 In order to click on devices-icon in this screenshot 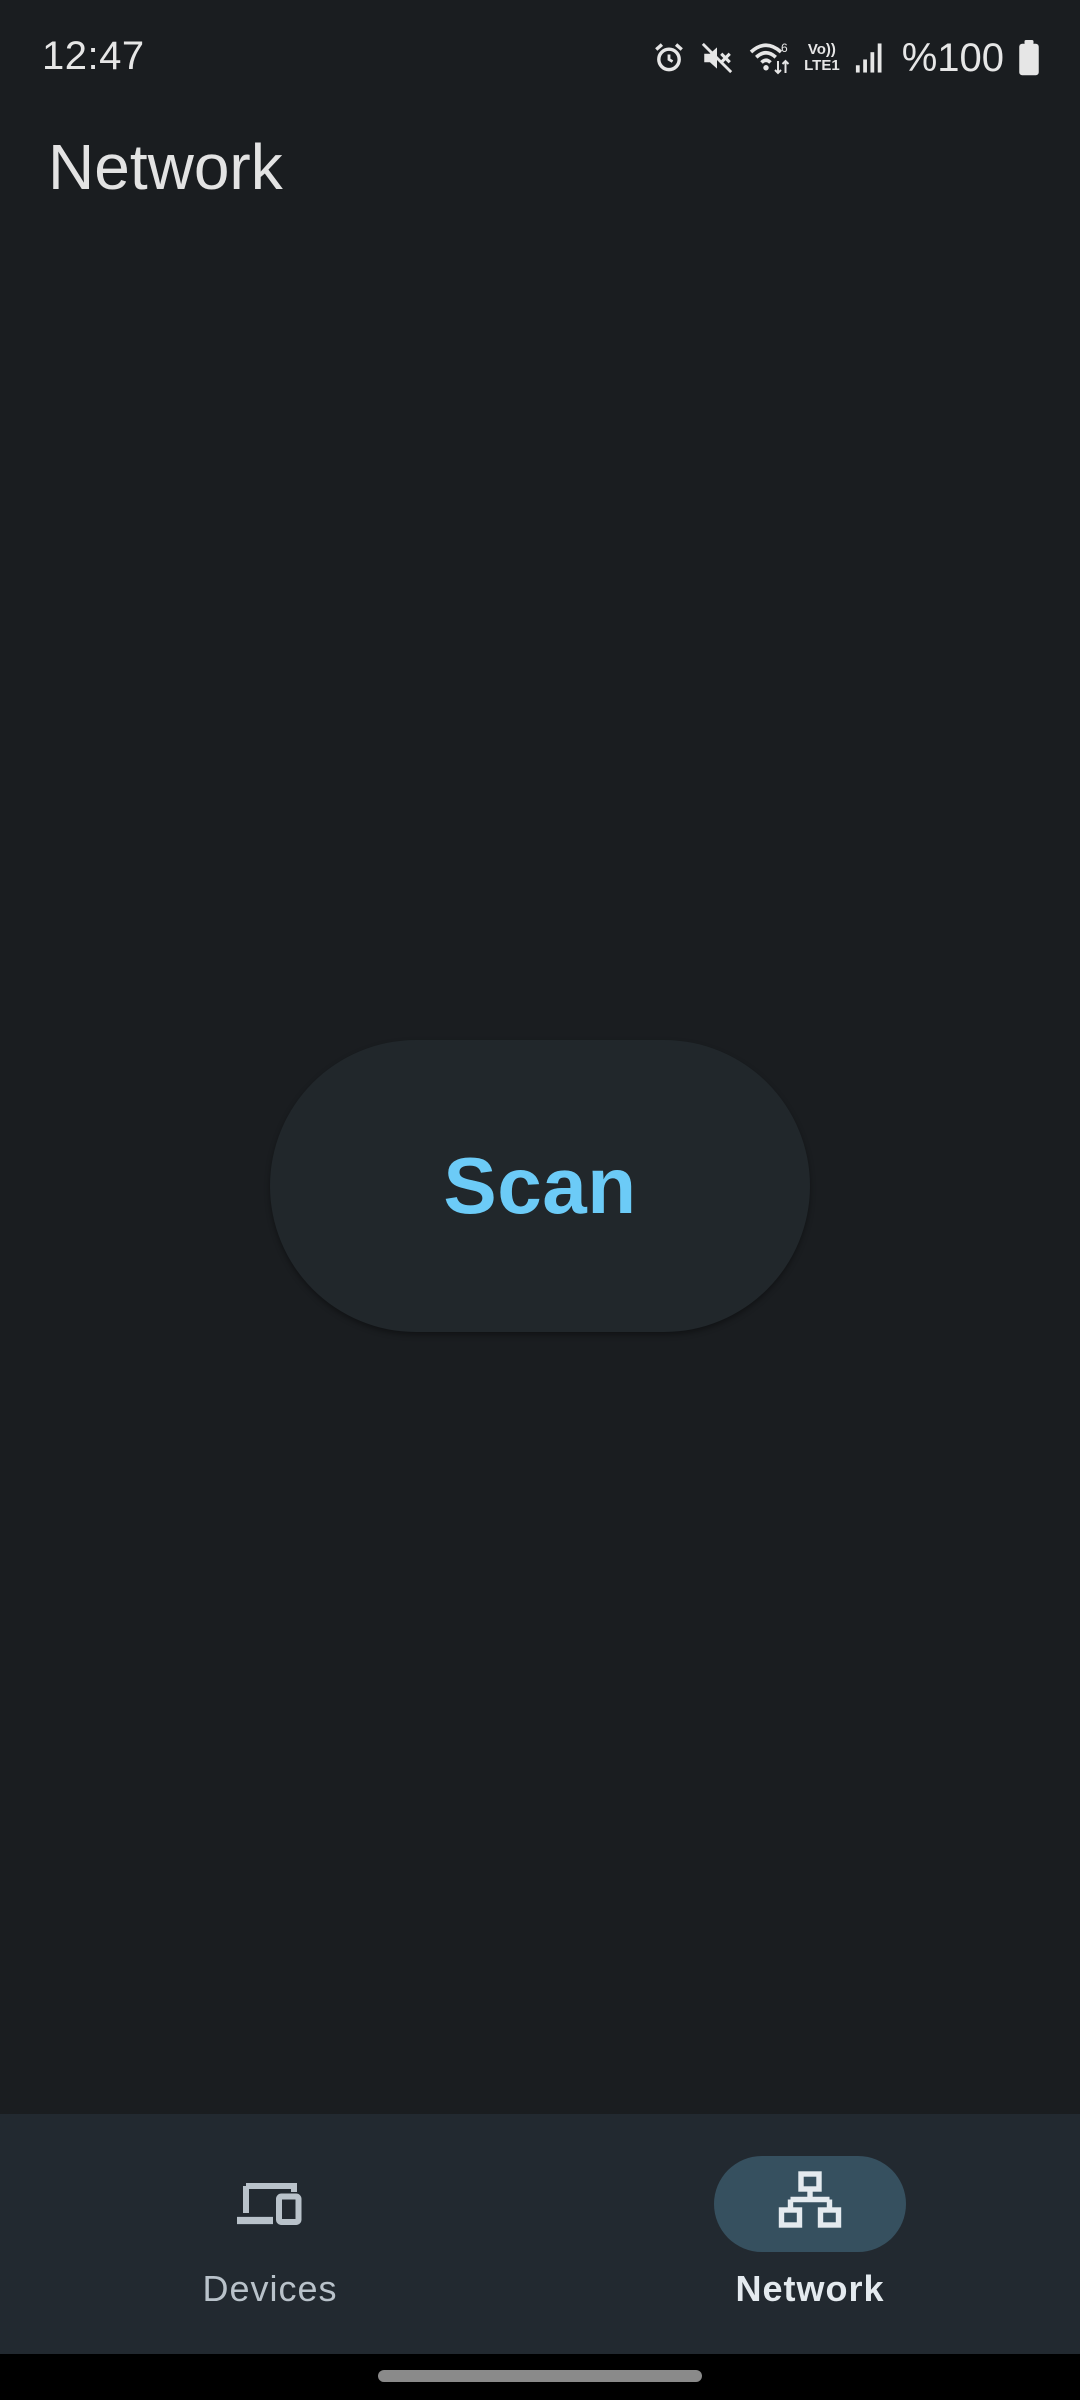, I will do `click(269, 2204)`.